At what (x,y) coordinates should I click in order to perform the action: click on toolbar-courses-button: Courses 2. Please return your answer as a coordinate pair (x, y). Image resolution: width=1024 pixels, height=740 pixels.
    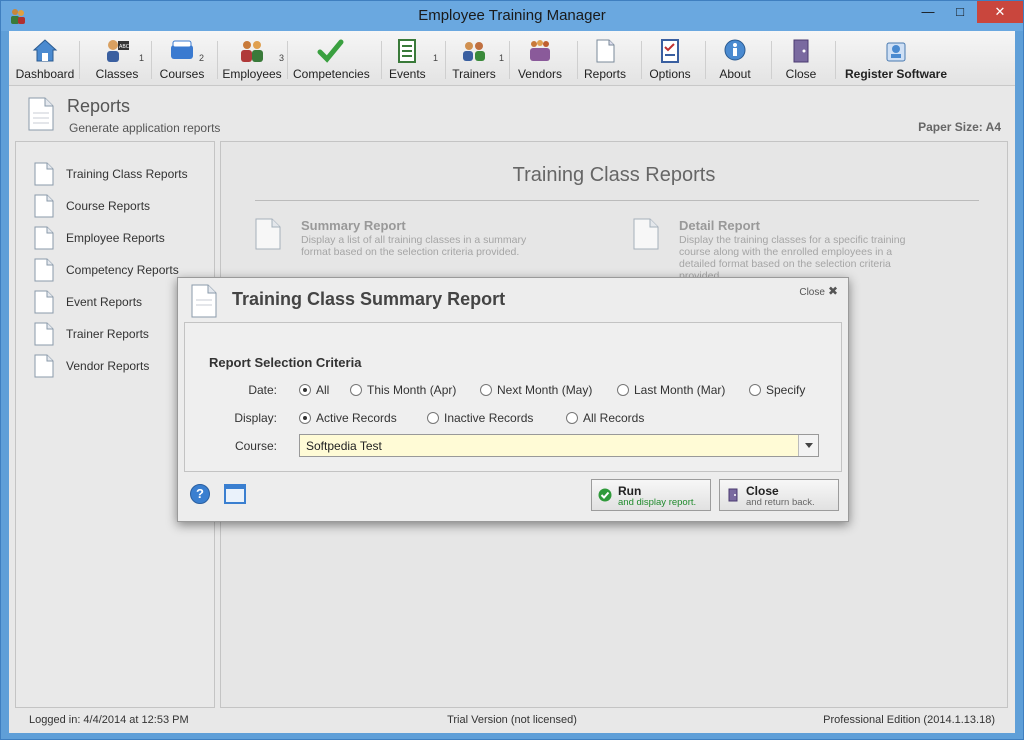
    Looking at the image, I should click on (182, 60).